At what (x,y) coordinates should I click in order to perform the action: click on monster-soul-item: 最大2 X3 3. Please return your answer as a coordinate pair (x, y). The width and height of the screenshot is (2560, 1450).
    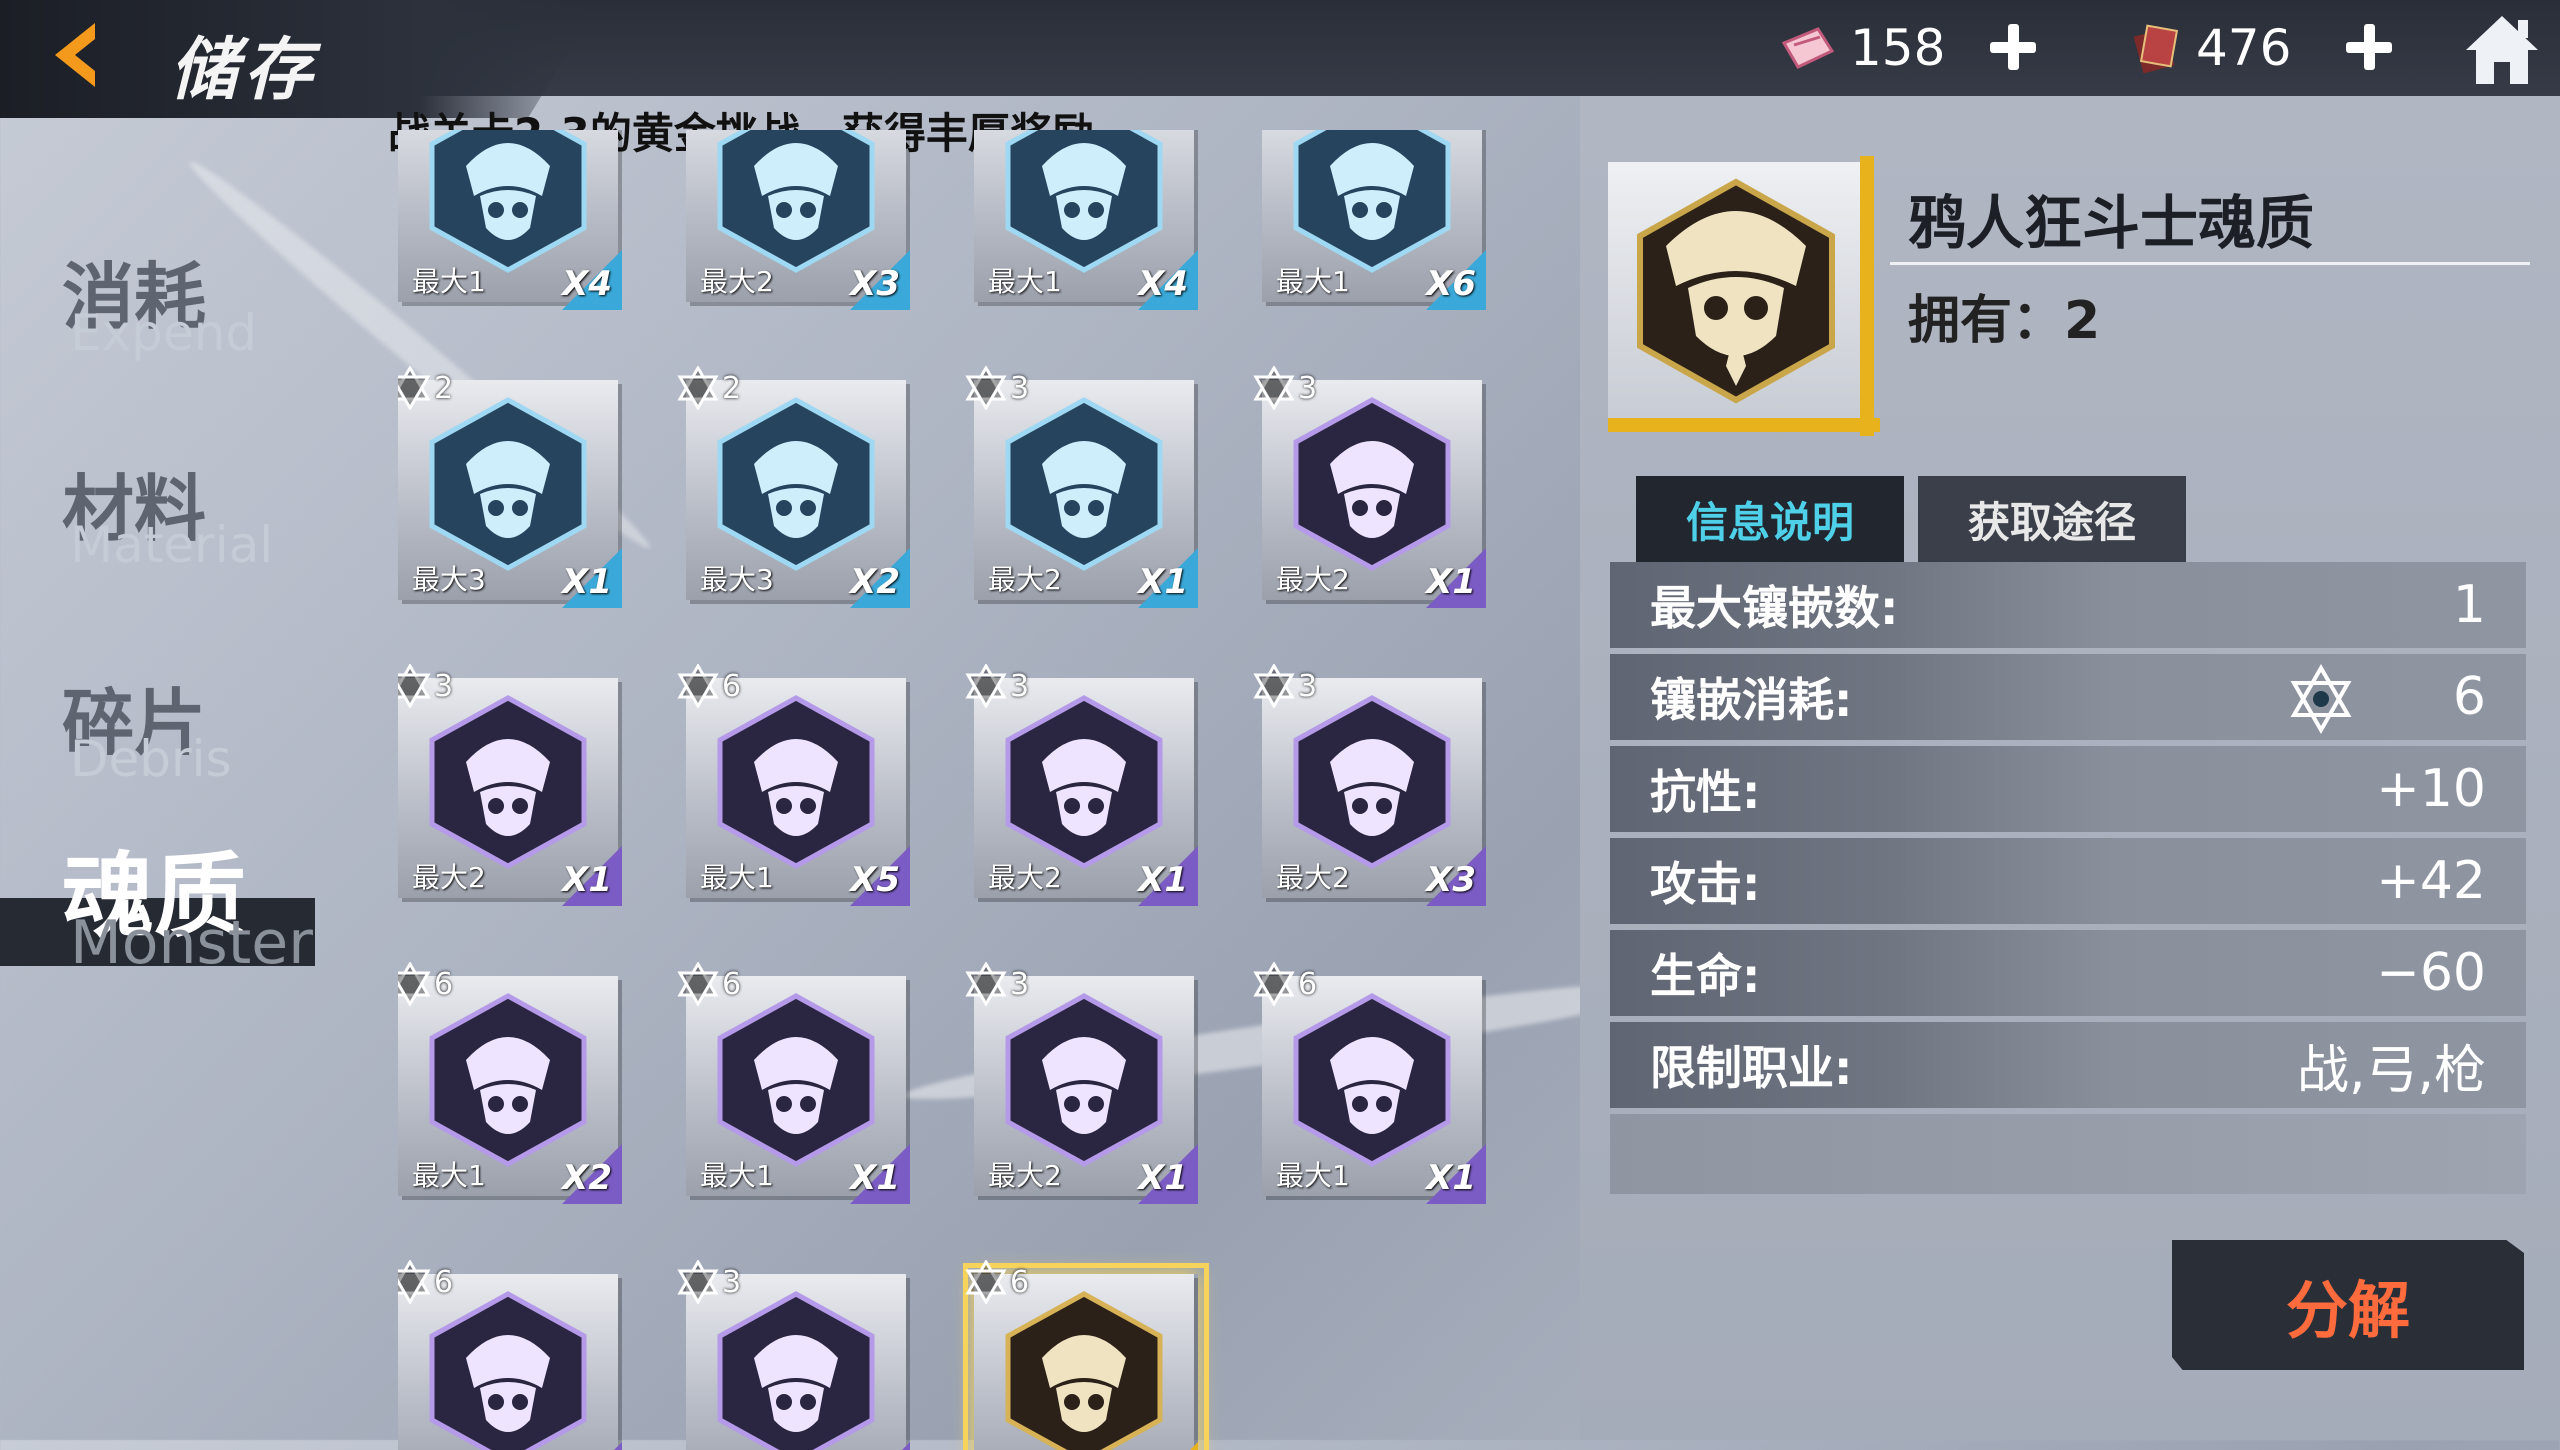
    Looking at the image, I should click on (1369, 785).